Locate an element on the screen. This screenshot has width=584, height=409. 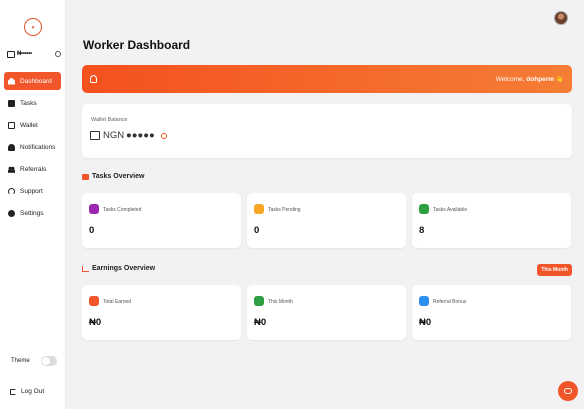
sidebar-item-label: Notifications is located at coordinates (38, 147).